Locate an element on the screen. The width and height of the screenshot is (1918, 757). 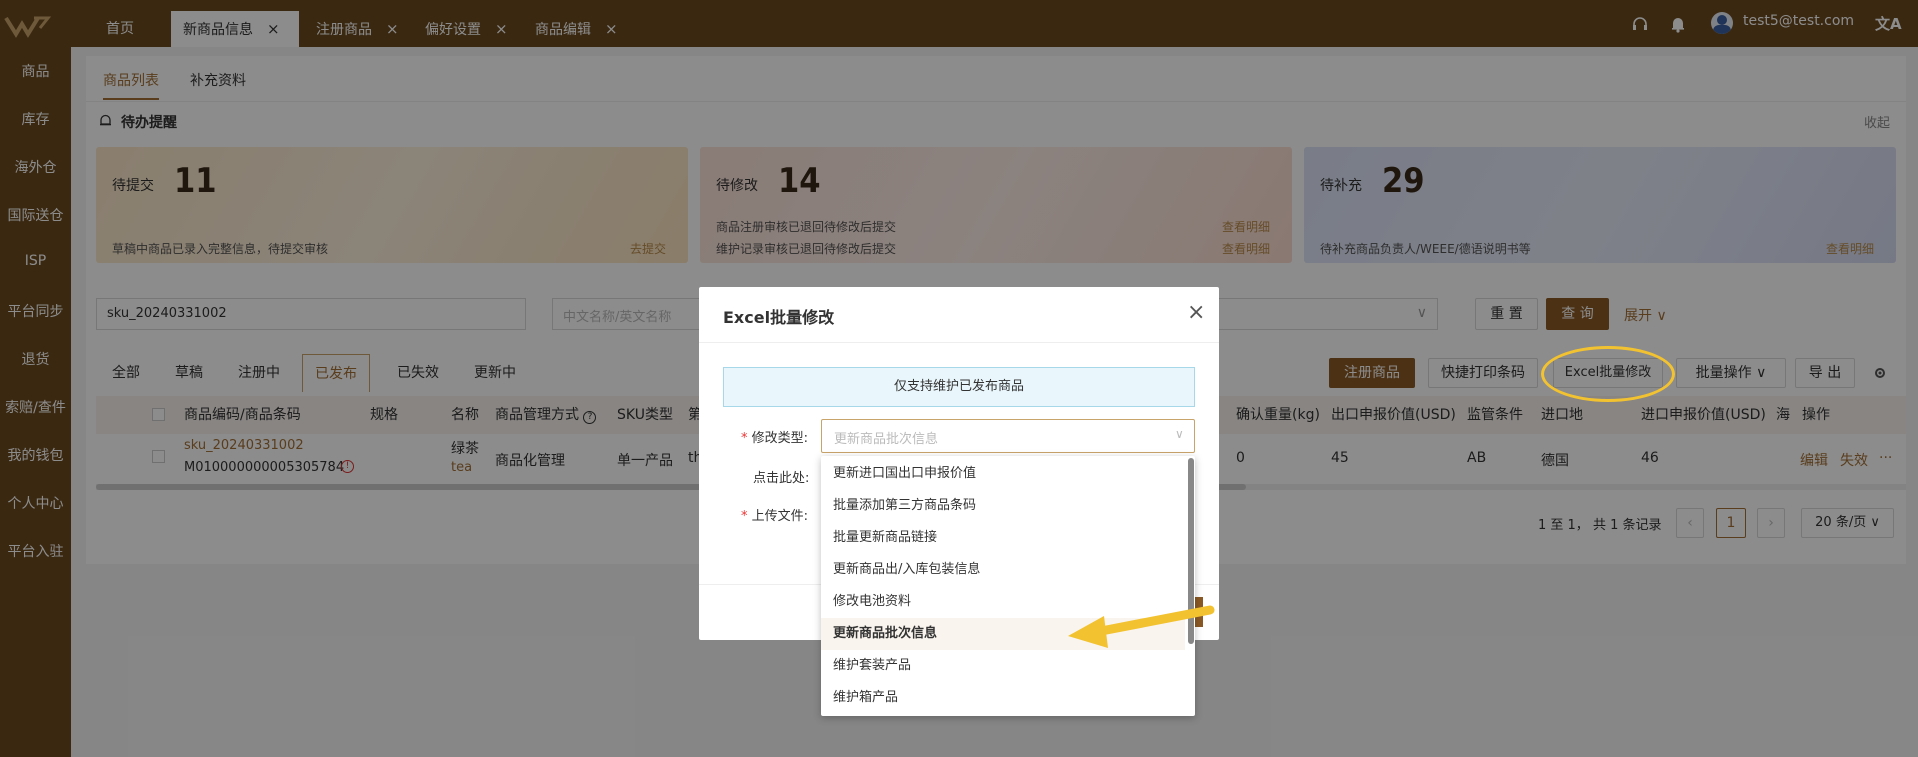
dialog-title: Excel批量修改 is located at coordinates (779, 317).